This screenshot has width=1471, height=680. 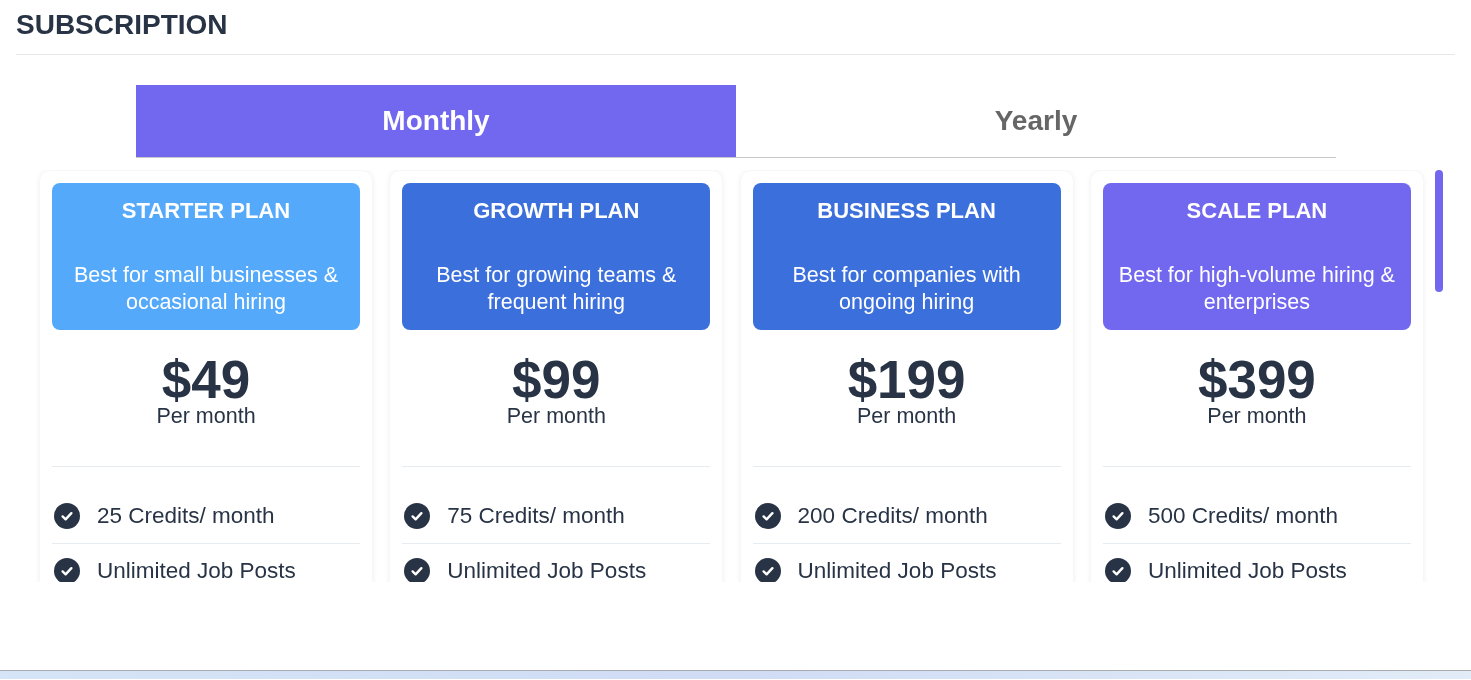 I want to click on plan-name: BUSINESS PLAN, so click(x=906, y=211).